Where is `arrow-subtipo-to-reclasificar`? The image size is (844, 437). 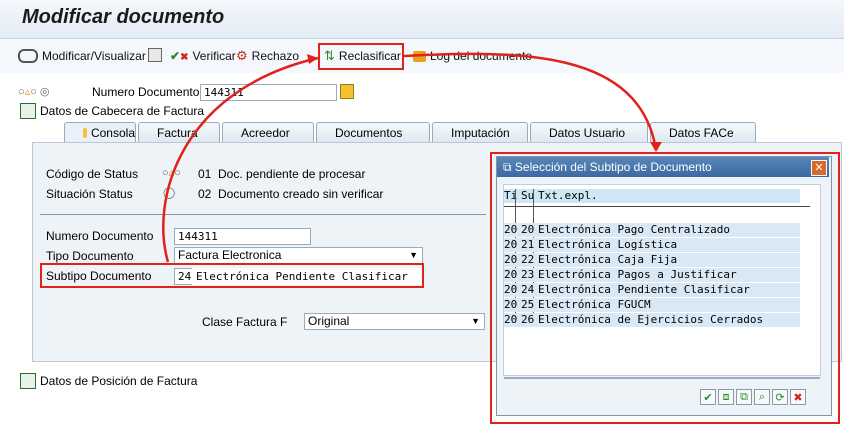
arrow-subtipo-to-reclasificar is located at coordinates (240, 159).